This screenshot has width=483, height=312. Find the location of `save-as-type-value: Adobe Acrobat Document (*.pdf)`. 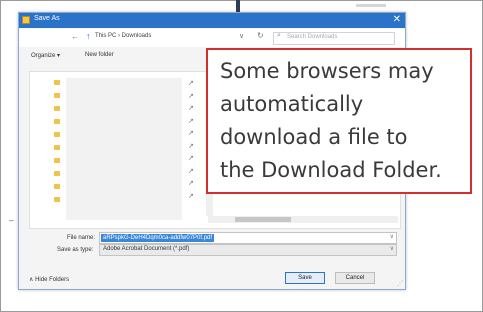

save-as-type-value: Adobe Acrobat Document (*.pdf) is located at coordinates (146, 249).